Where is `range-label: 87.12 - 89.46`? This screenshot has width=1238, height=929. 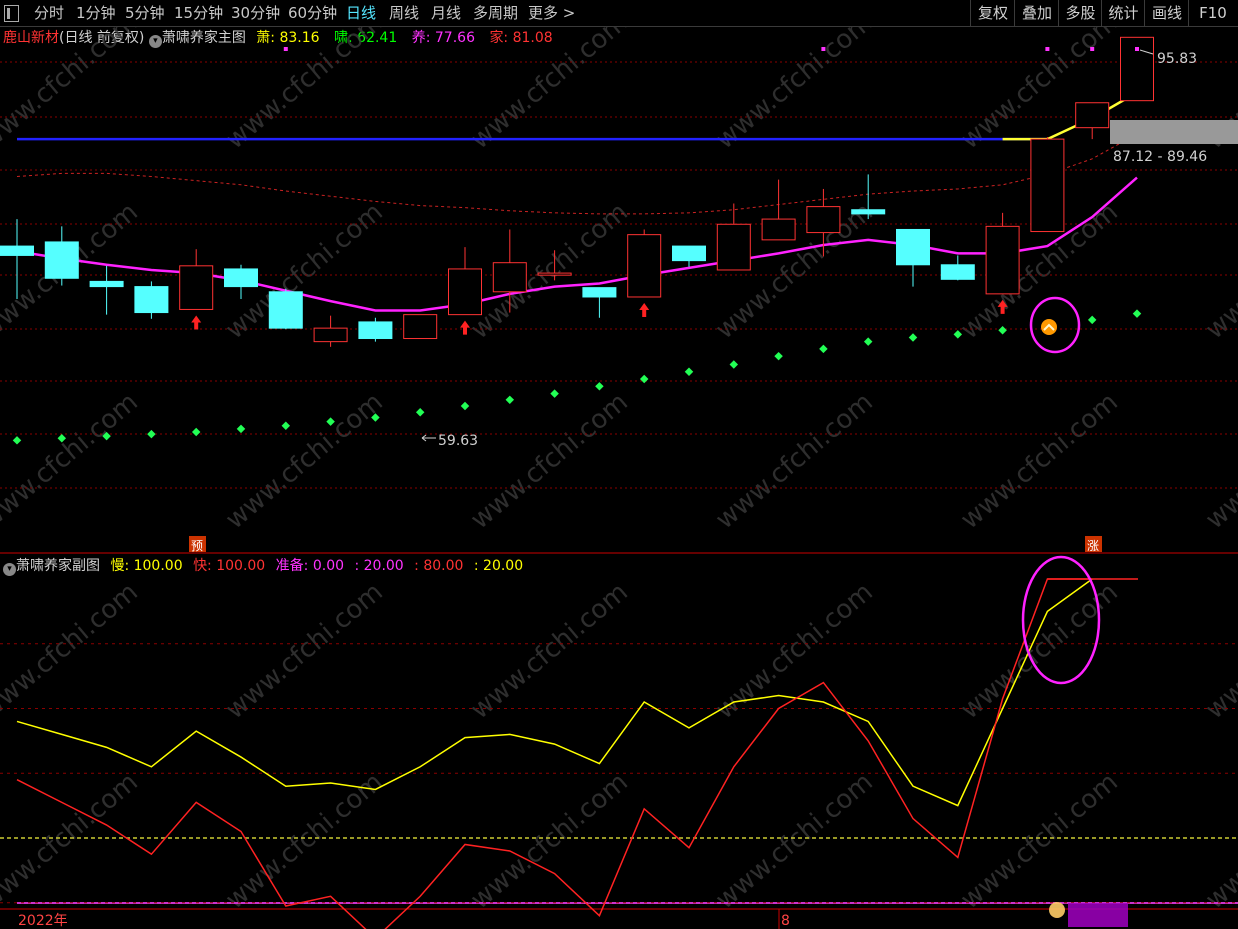 range-label: 87.12 - 89.46 is located at coordinates (1160, 157).